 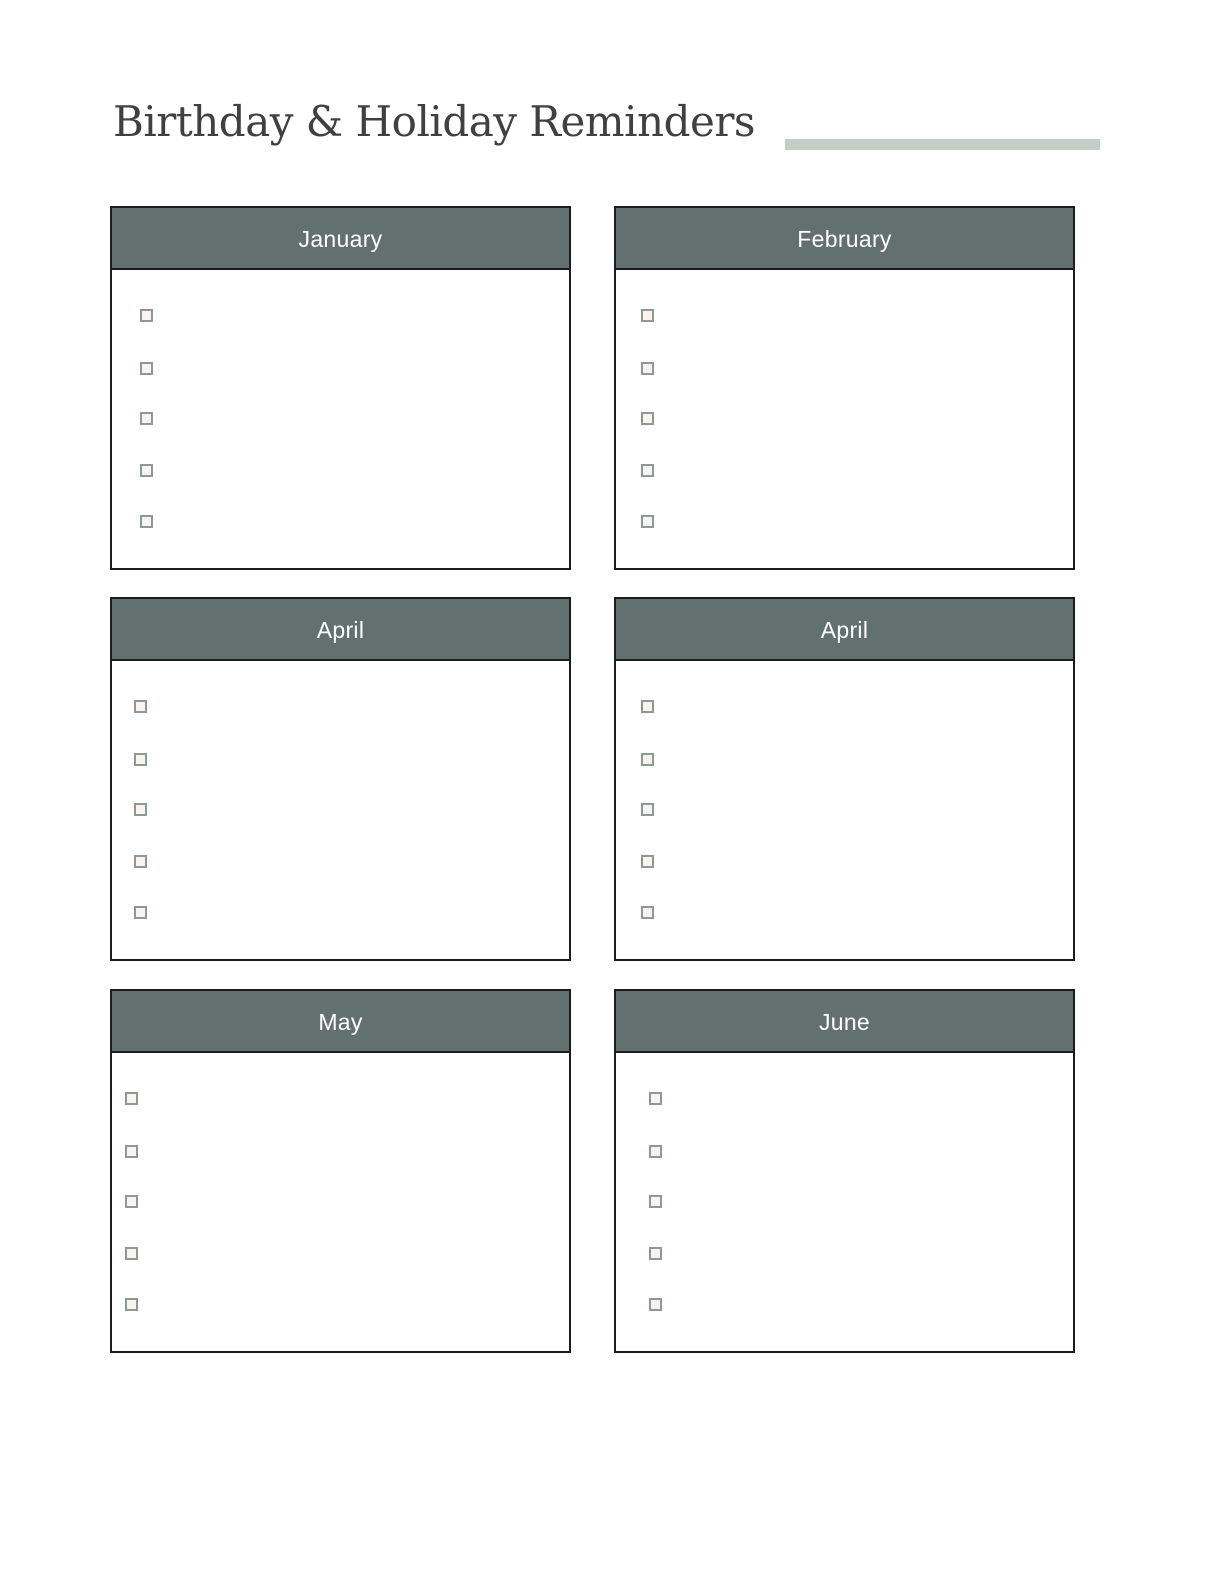 What do you see at coordinates (844, 779) in the screenshot?
I see `month-card-april-right: April` at bounding box center [844, 779].